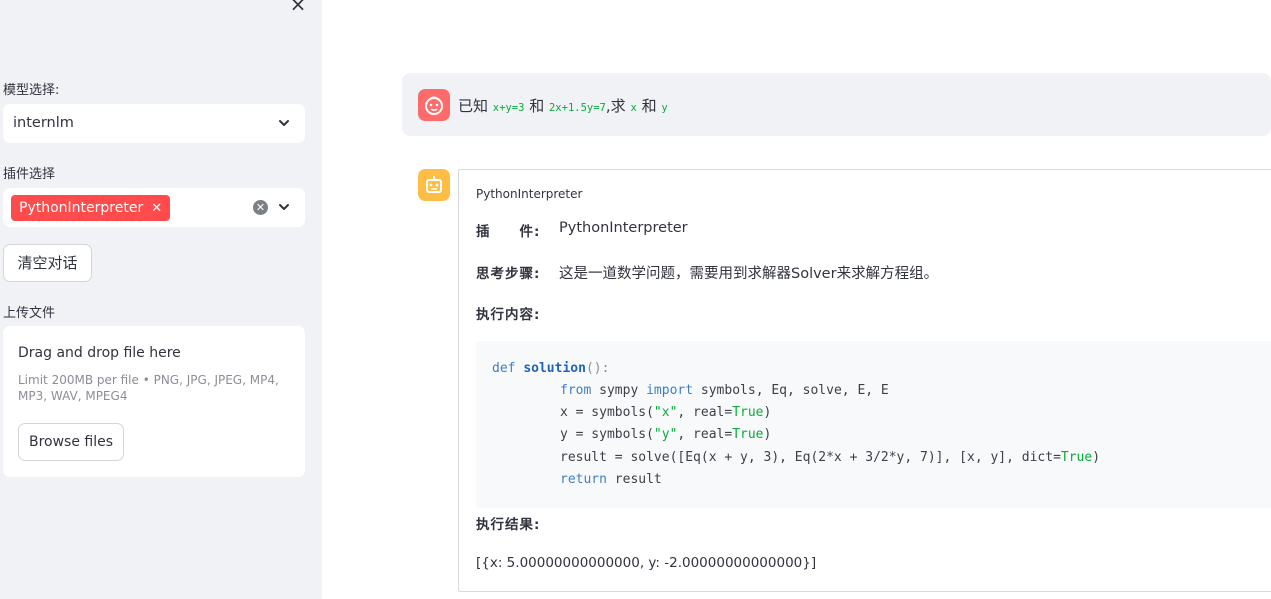 Image resolution: width=1271 pixels, height=599 pixels. What do you see at coordinates (633, 108) in the screenshot?
I see `inline-code: x` at bounding box center [633, 108].